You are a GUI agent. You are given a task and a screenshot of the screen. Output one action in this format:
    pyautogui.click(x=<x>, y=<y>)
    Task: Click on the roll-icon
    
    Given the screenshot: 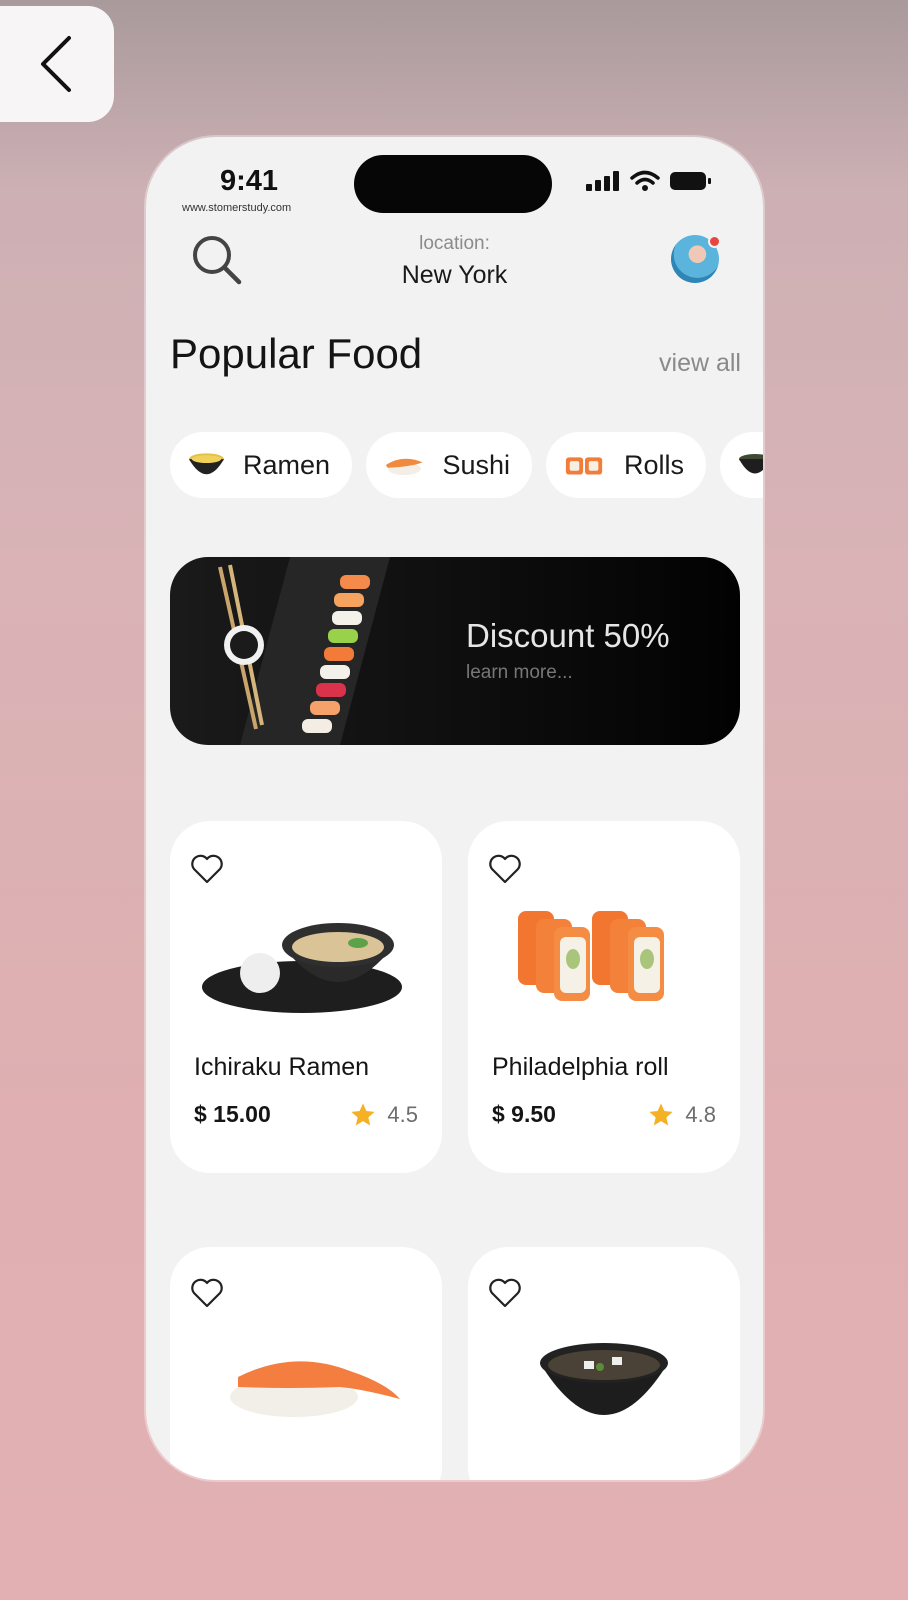 What is the action you would take?
    pyautogui.click(x=584, y=466)
    